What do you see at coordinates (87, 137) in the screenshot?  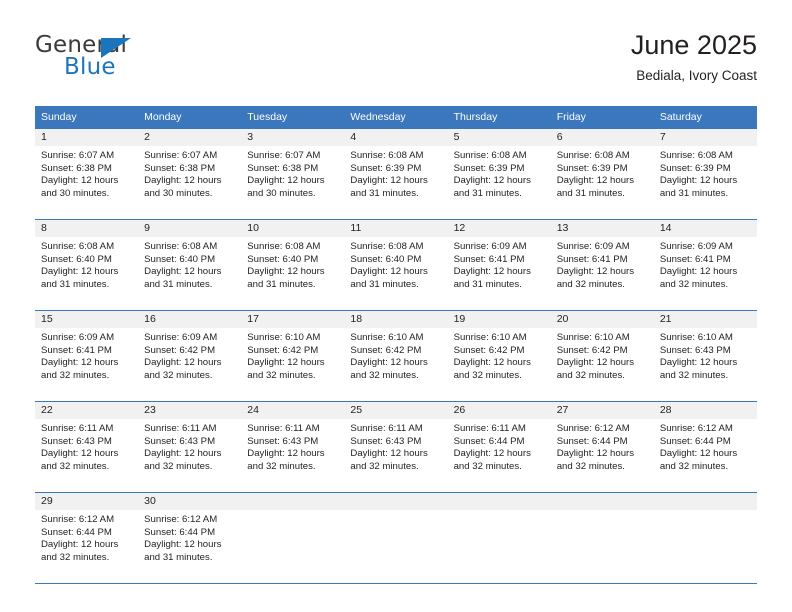 I see `day-number: 1` at bounding box center [87, 137].